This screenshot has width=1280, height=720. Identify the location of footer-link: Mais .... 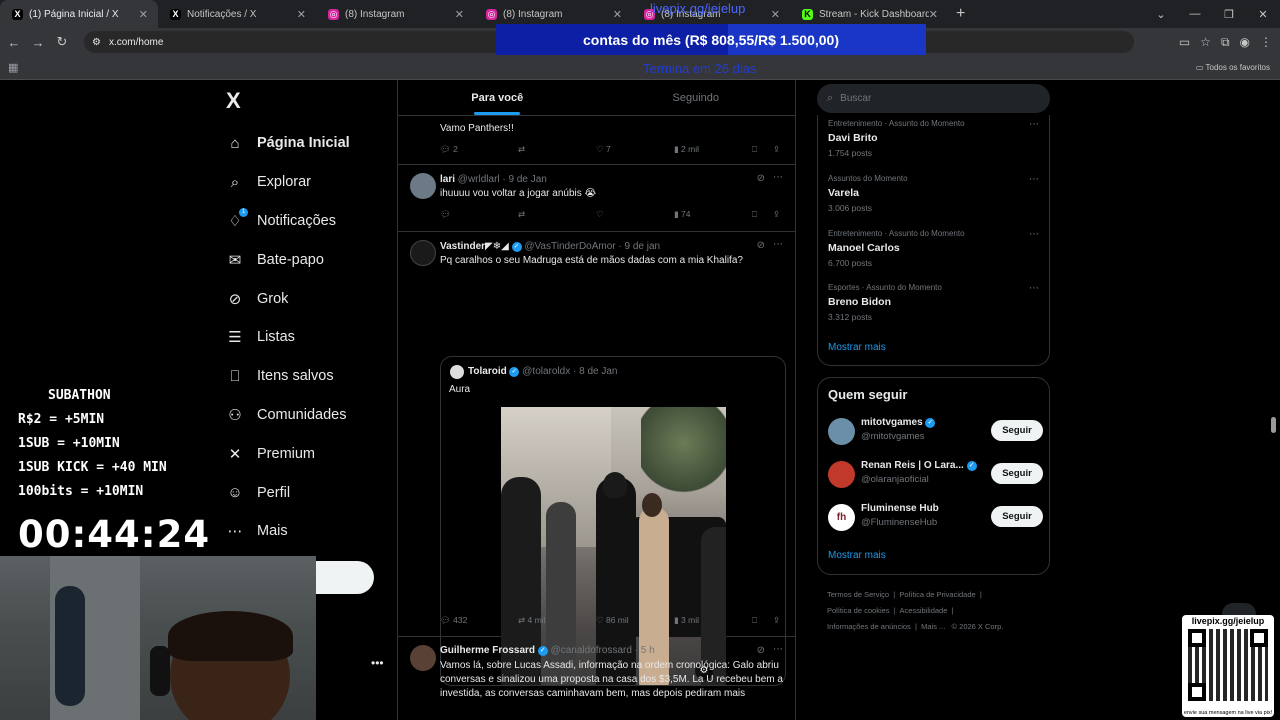
(933, 626).